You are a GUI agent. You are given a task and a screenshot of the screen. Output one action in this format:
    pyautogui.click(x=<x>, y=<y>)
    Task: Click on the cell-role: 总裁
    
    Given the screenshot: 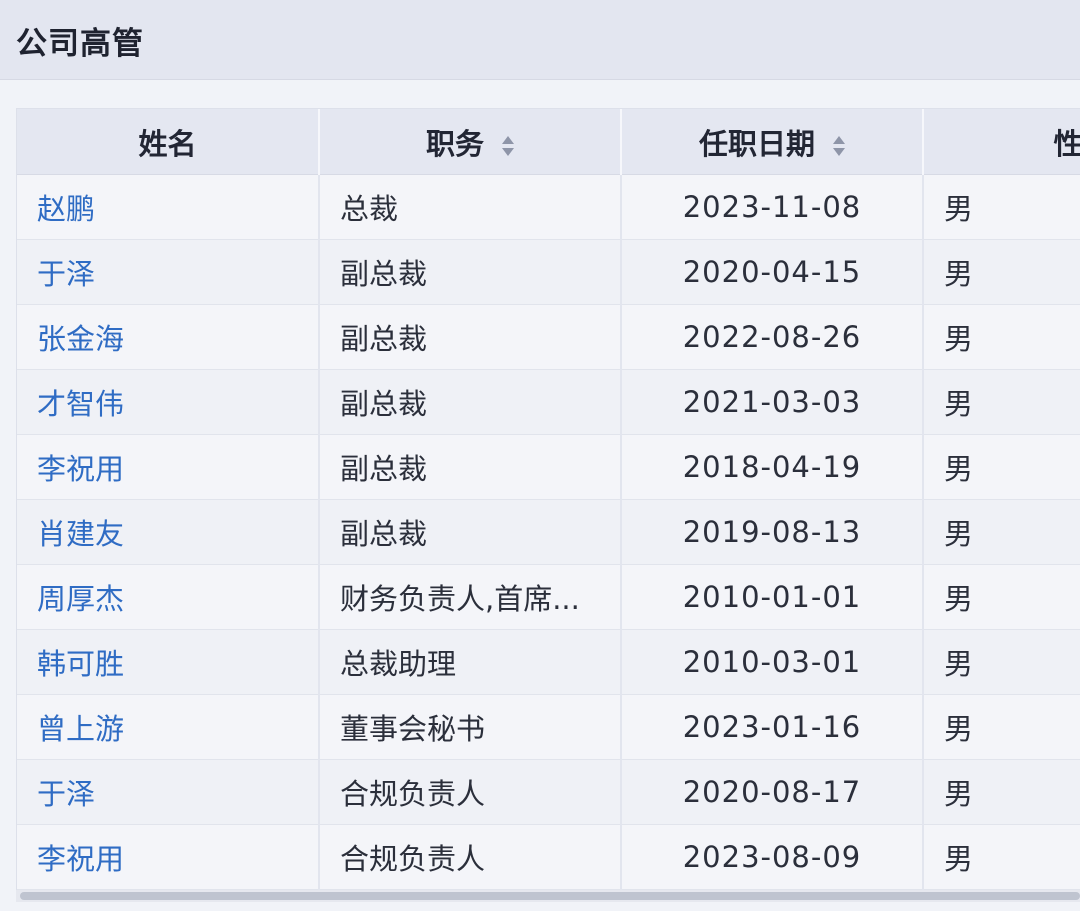 What is the action you would take?
    pyautogui.click(x=470, y=207)
    